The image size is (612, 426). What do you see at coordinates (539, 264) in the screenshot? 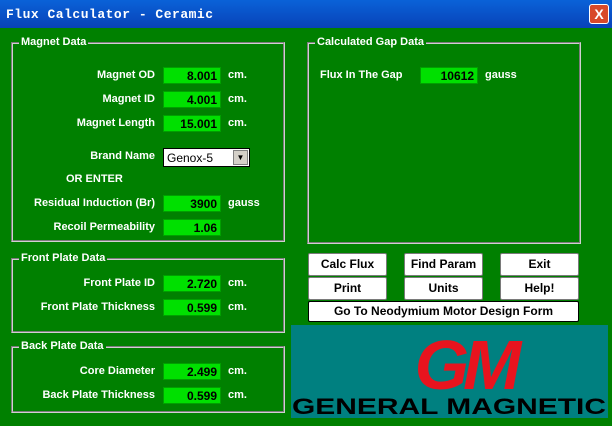
I see `exit-button: Exit` at bounding box center [539, 264].